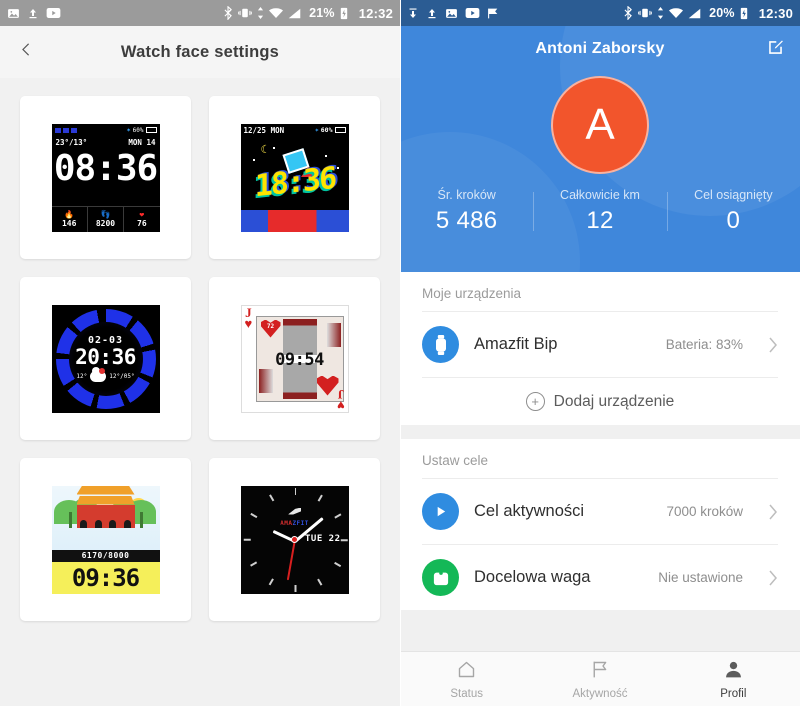  Describe the element at coordinates (529, 511) in the screenshot. I see `goal-label: Cel aktywności` at that location.